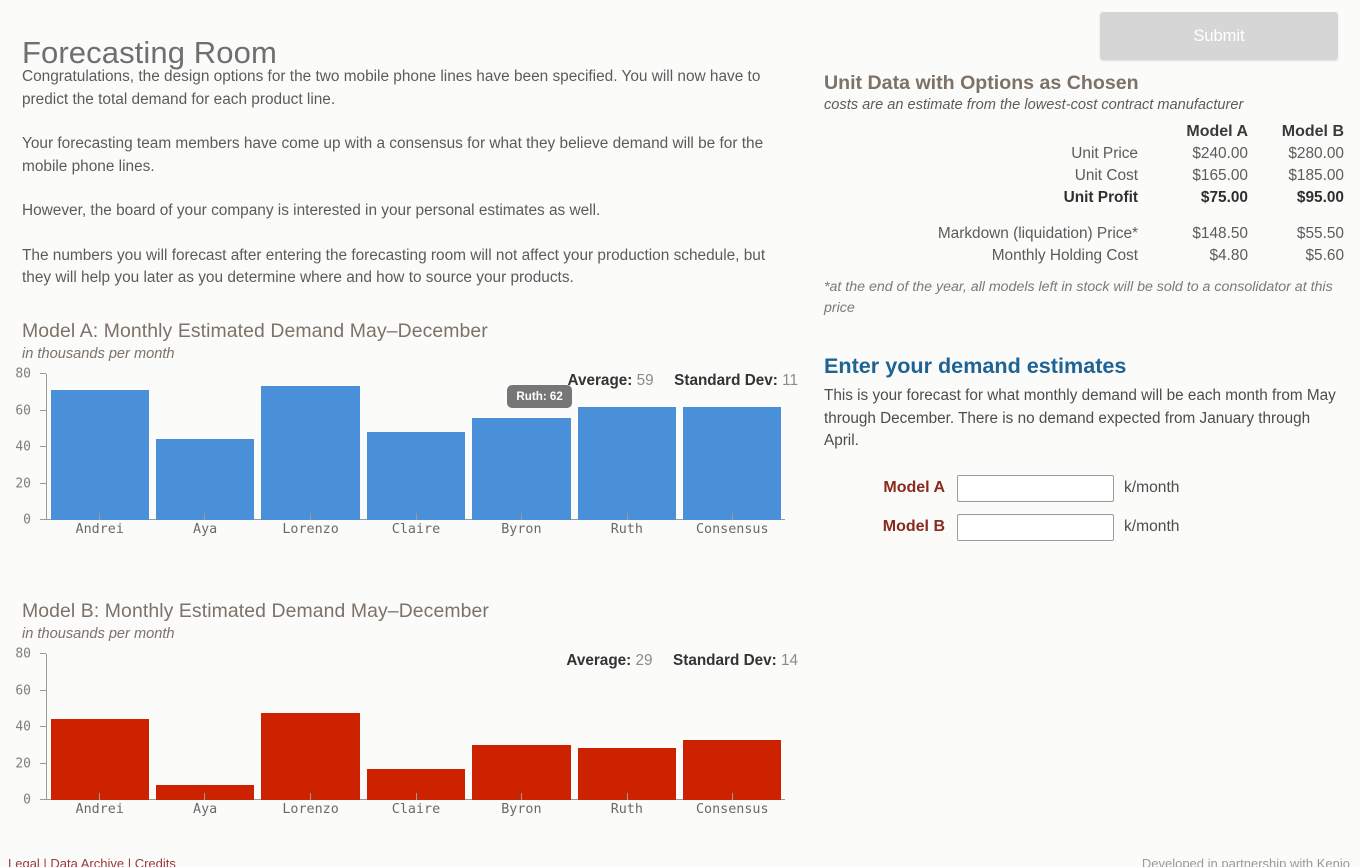  I want to click on row-label: Markdown (liquidation) Price*, so click(1037, 233).